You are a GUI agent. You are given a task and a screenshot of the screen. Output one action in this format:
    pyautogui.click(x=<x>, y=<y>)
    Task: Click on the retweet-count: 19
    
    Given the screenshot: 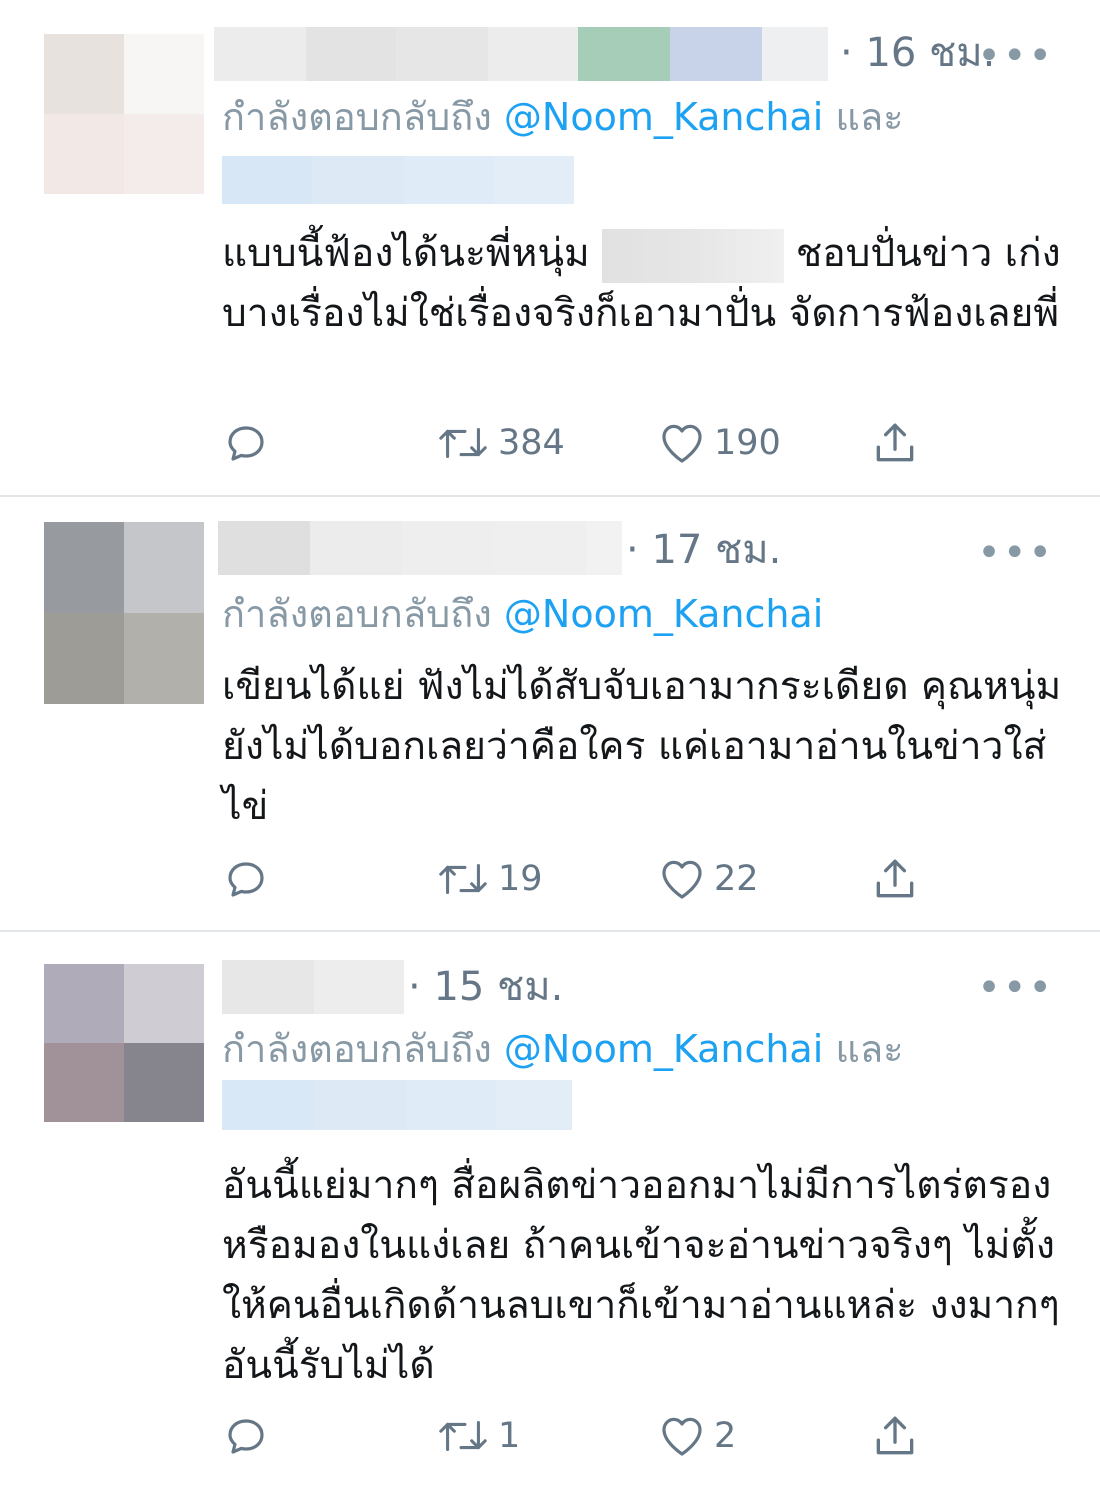 What is the action you would take?
    pyautogui.click(x=520, y=879)
    